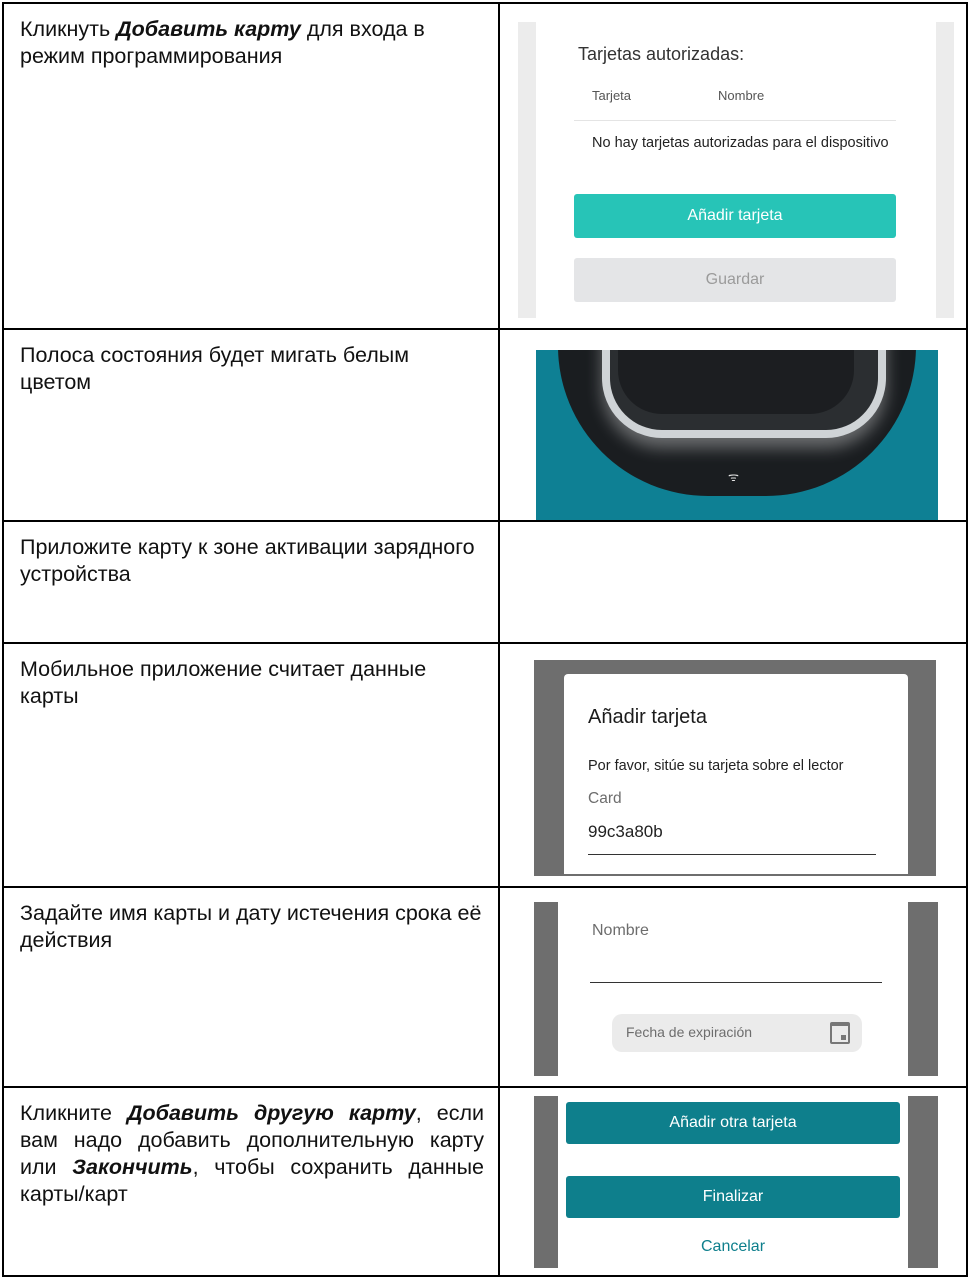 This screenshot has width=968, height=1285. I want to click on step-2-device-photo: ᯤ, so click(733, 425).